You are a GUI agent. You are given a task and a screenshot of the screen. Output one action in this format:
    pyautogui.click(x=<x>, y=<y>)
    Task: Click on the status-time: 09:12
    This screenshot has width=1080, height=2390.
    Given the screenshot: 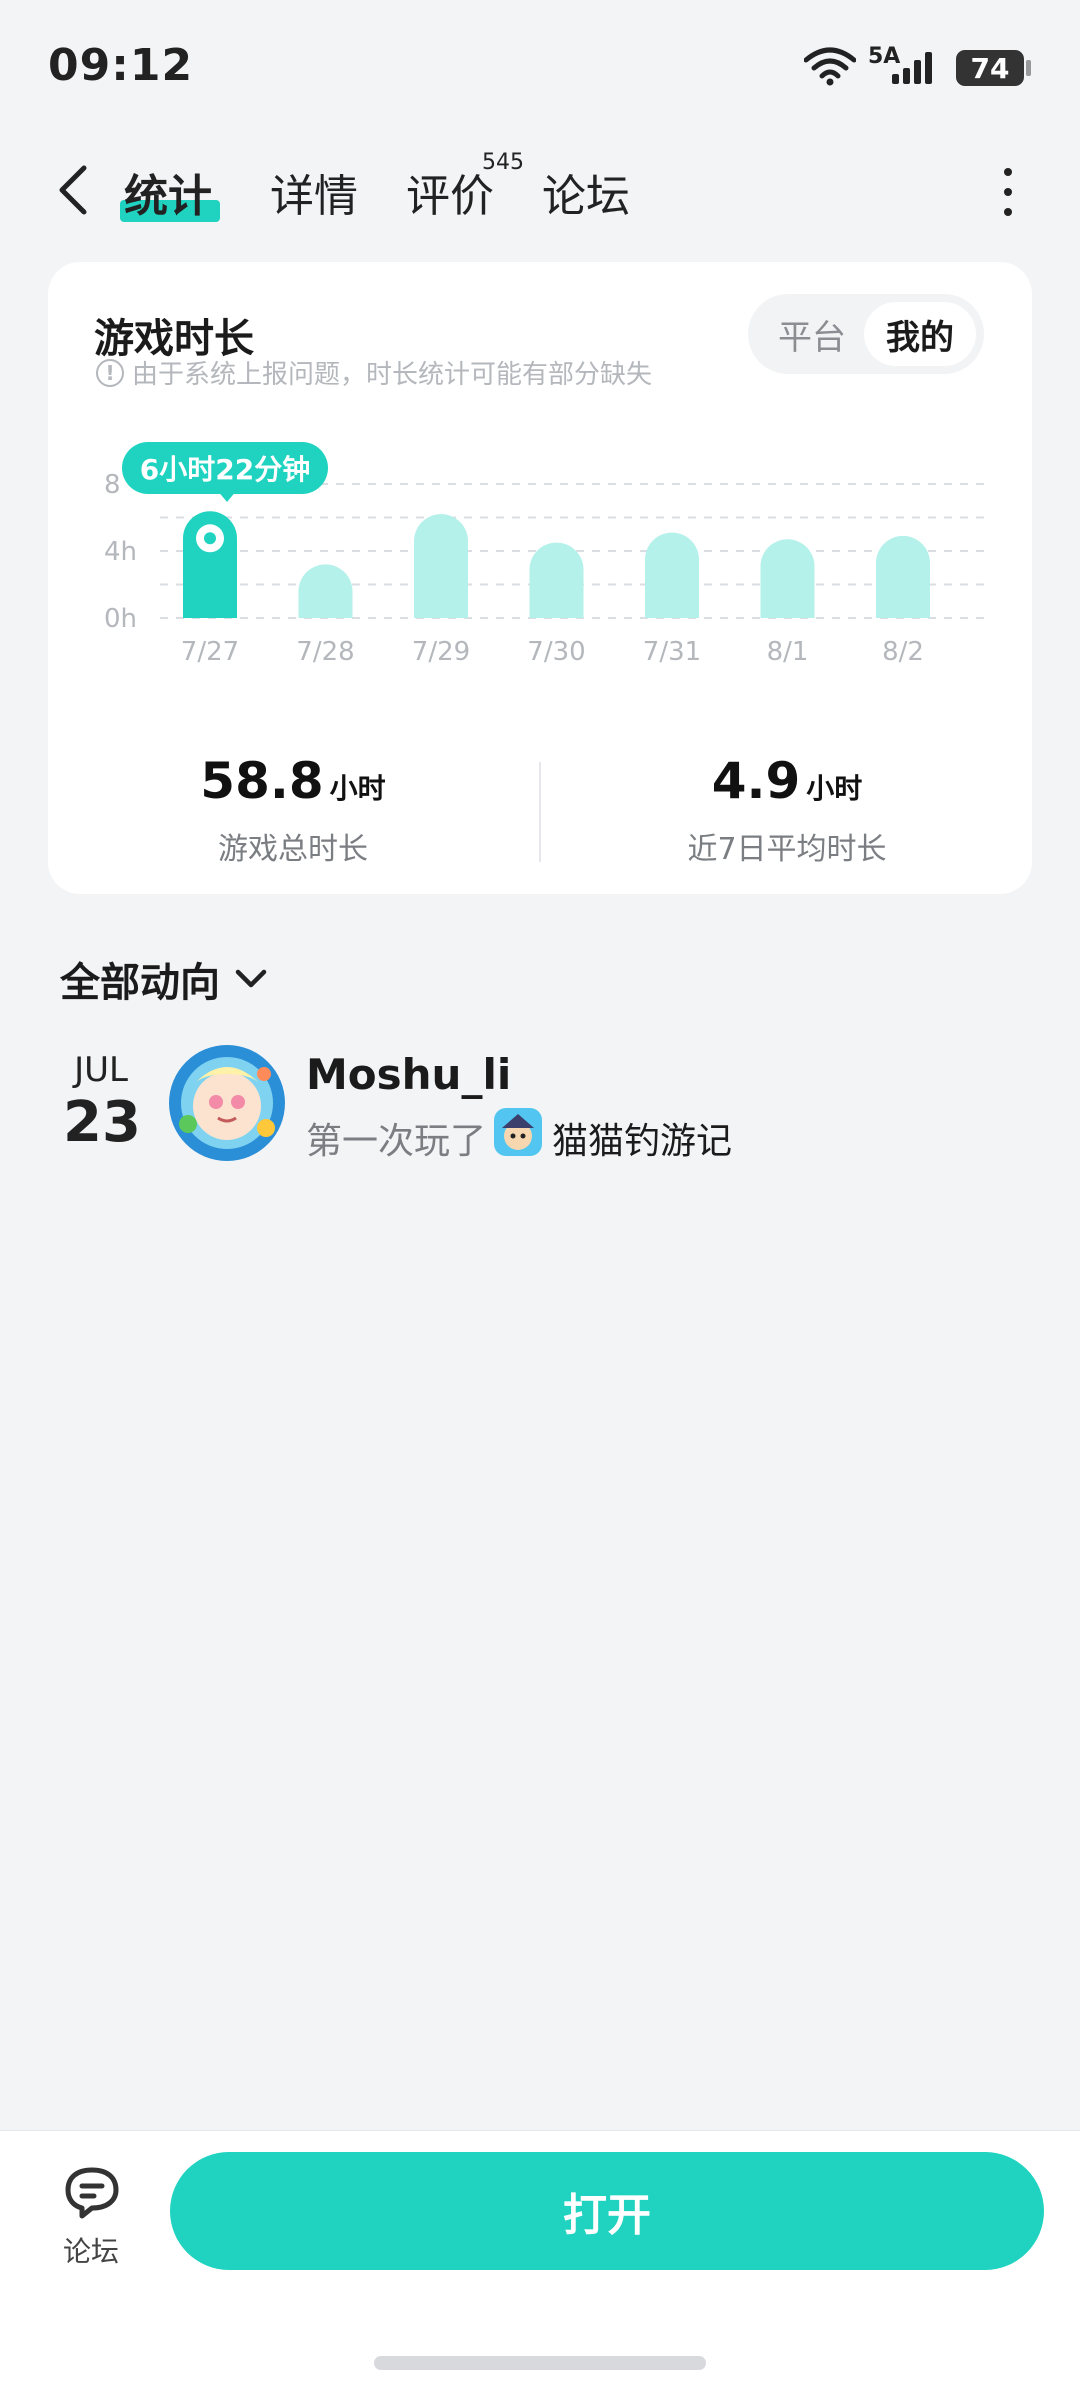 What is the action you would take?
    pyautogui.click(x=121, y=65)
    